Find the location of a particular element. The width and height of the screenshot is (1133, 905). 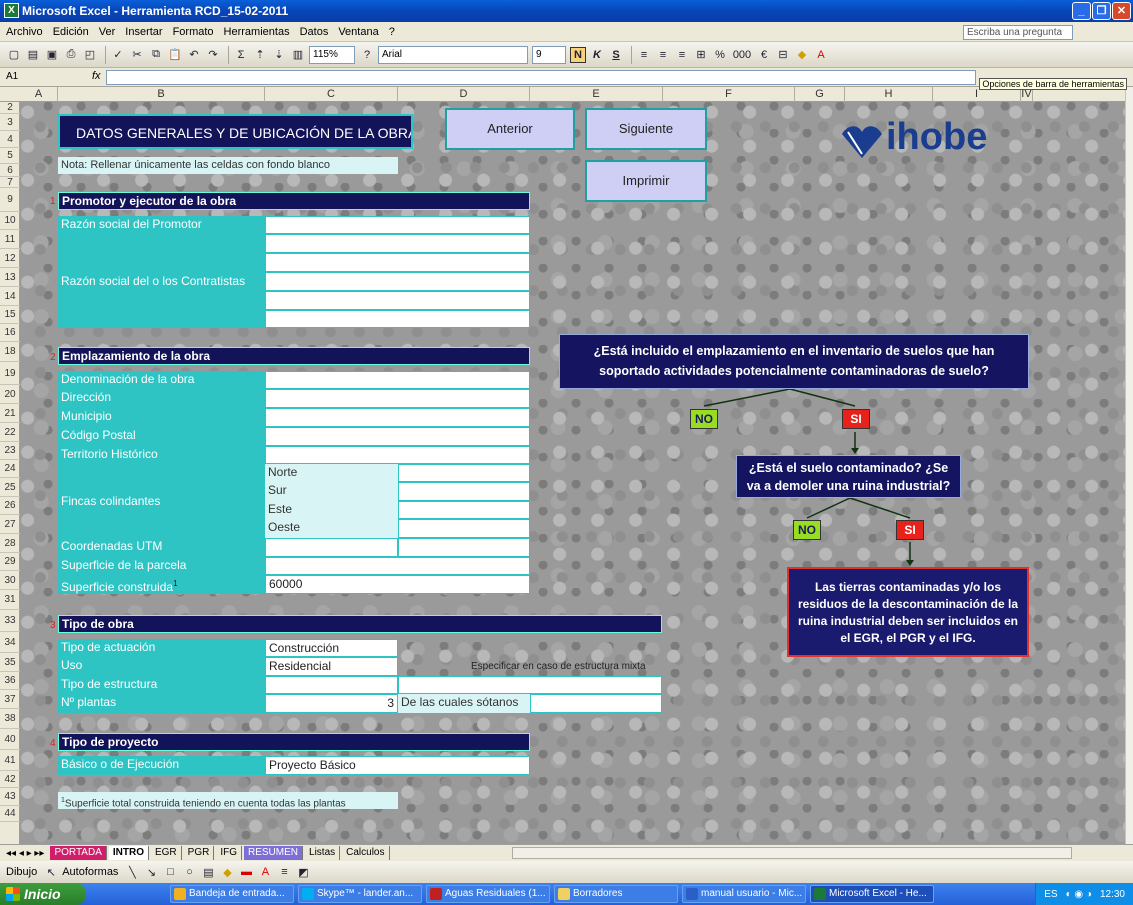

percent-button: % is located at coordinates (720, 55).